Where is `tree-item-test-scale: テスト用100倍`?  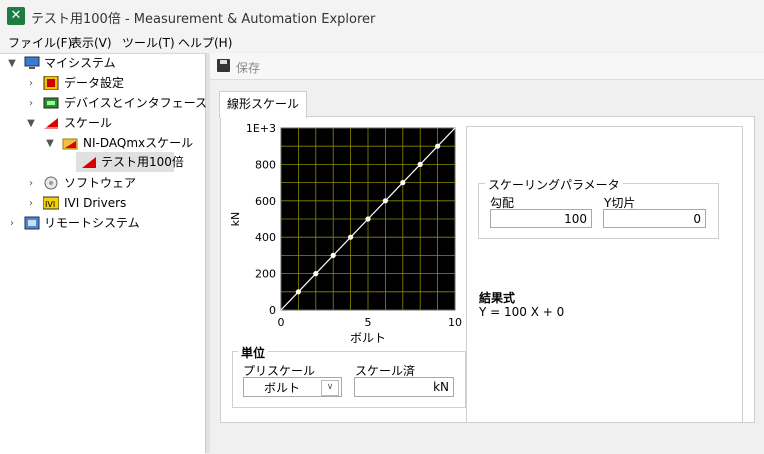 tree-item-test-scale: テスト用100倍 is located at coordinates (102, 162).